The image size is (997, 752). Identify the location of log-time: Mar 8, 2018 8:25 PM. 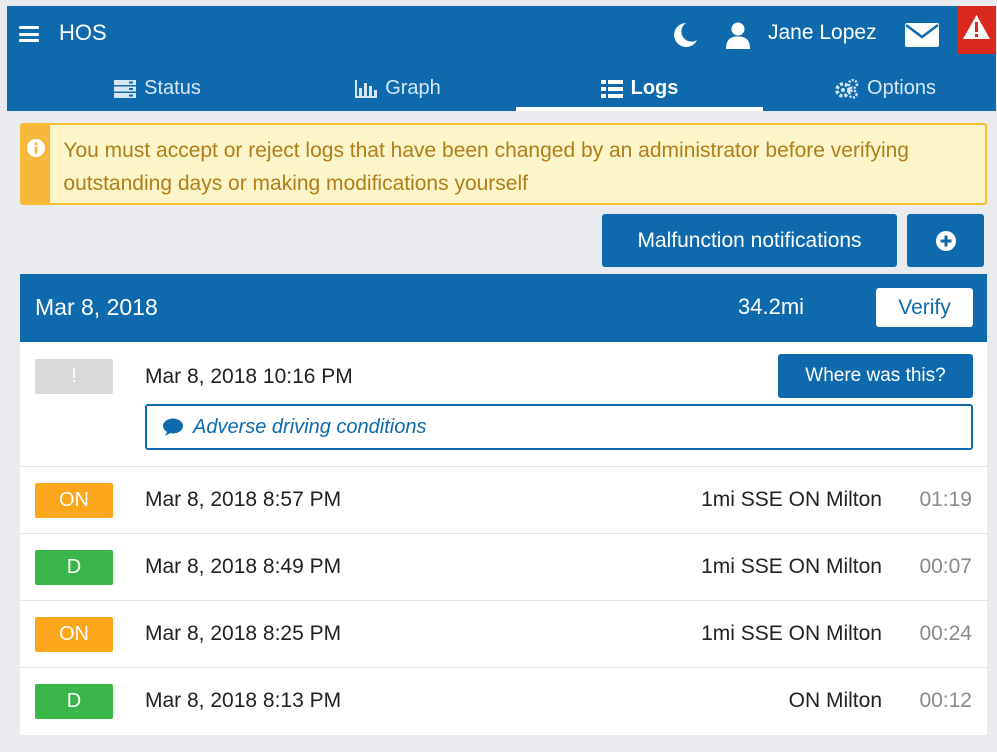
(243, 633).